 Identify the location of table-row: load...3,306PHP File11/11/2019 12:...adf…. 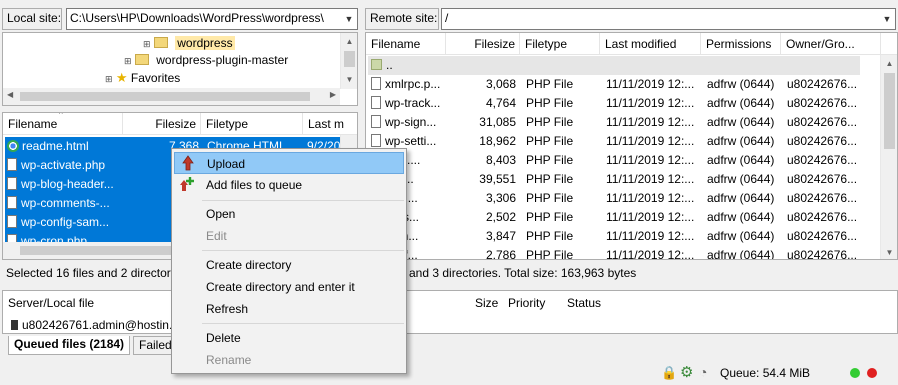
(616, 198).